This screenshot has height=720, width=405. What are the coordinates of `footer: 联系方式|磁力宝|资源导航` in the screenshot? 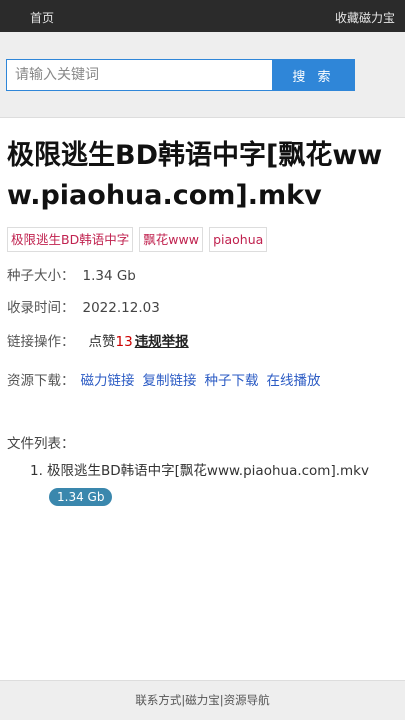 It's located at (202, 700).